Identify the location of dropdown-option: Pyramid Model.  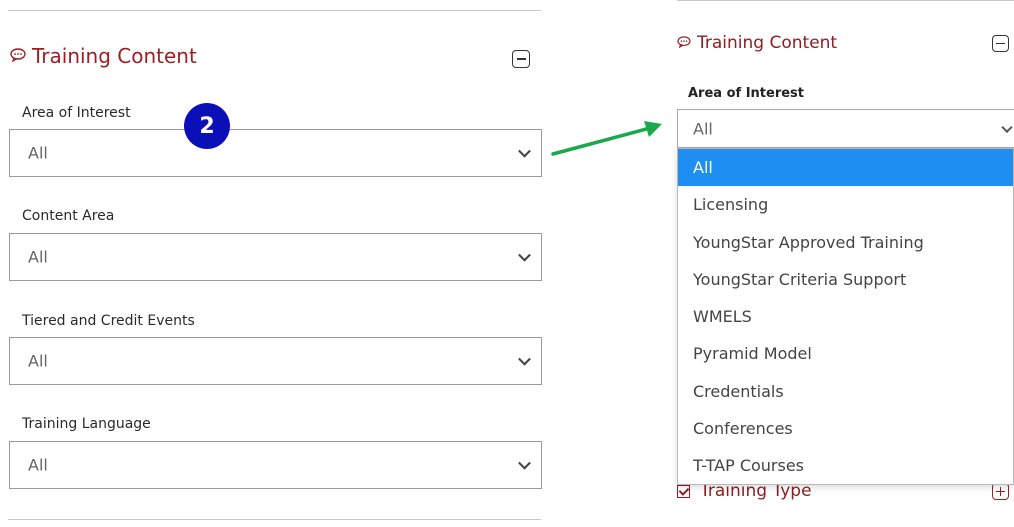
(845, 353).